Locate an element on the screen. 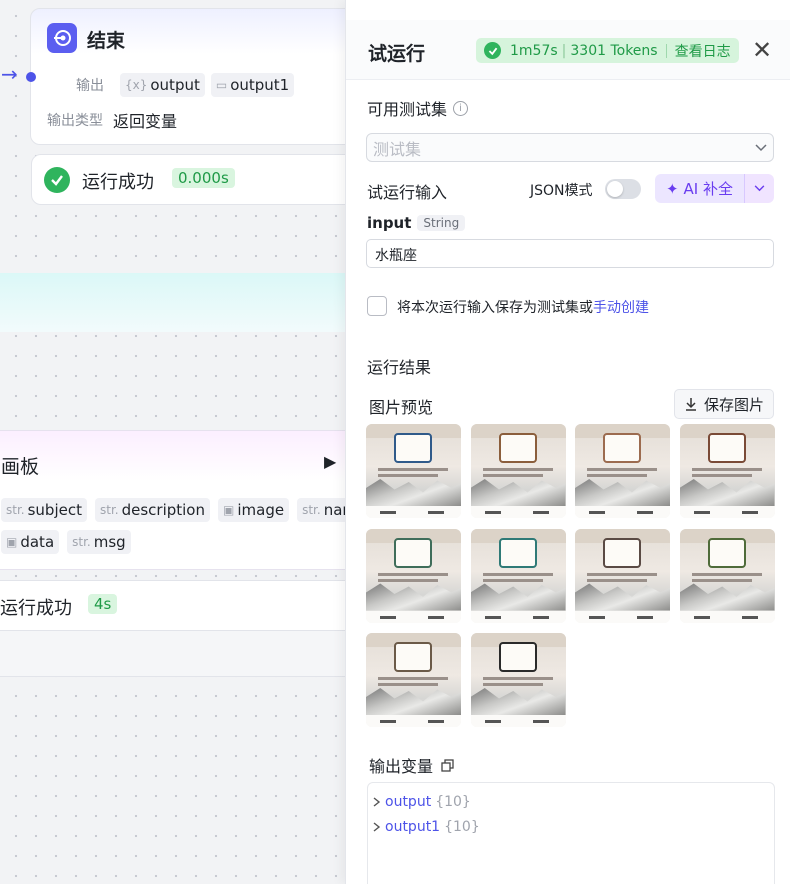  node-band is located at coordinates (173, 302).